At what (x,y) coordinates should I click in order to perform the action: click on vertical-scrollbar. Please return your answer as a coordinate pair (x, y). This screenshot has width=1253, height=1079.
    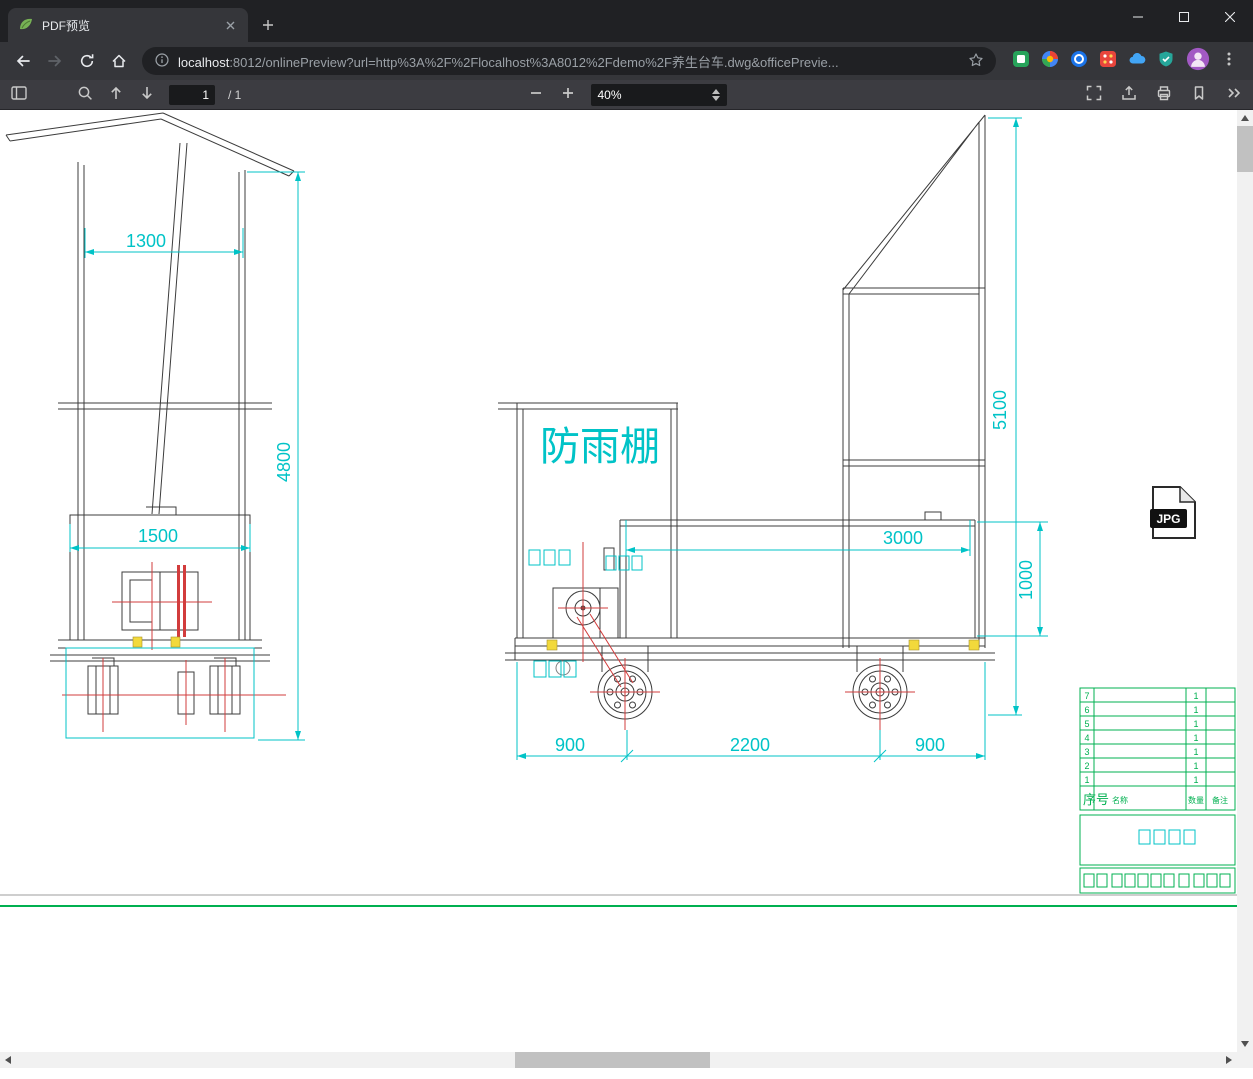
    Looking at the image, I should click on (1245, 581).